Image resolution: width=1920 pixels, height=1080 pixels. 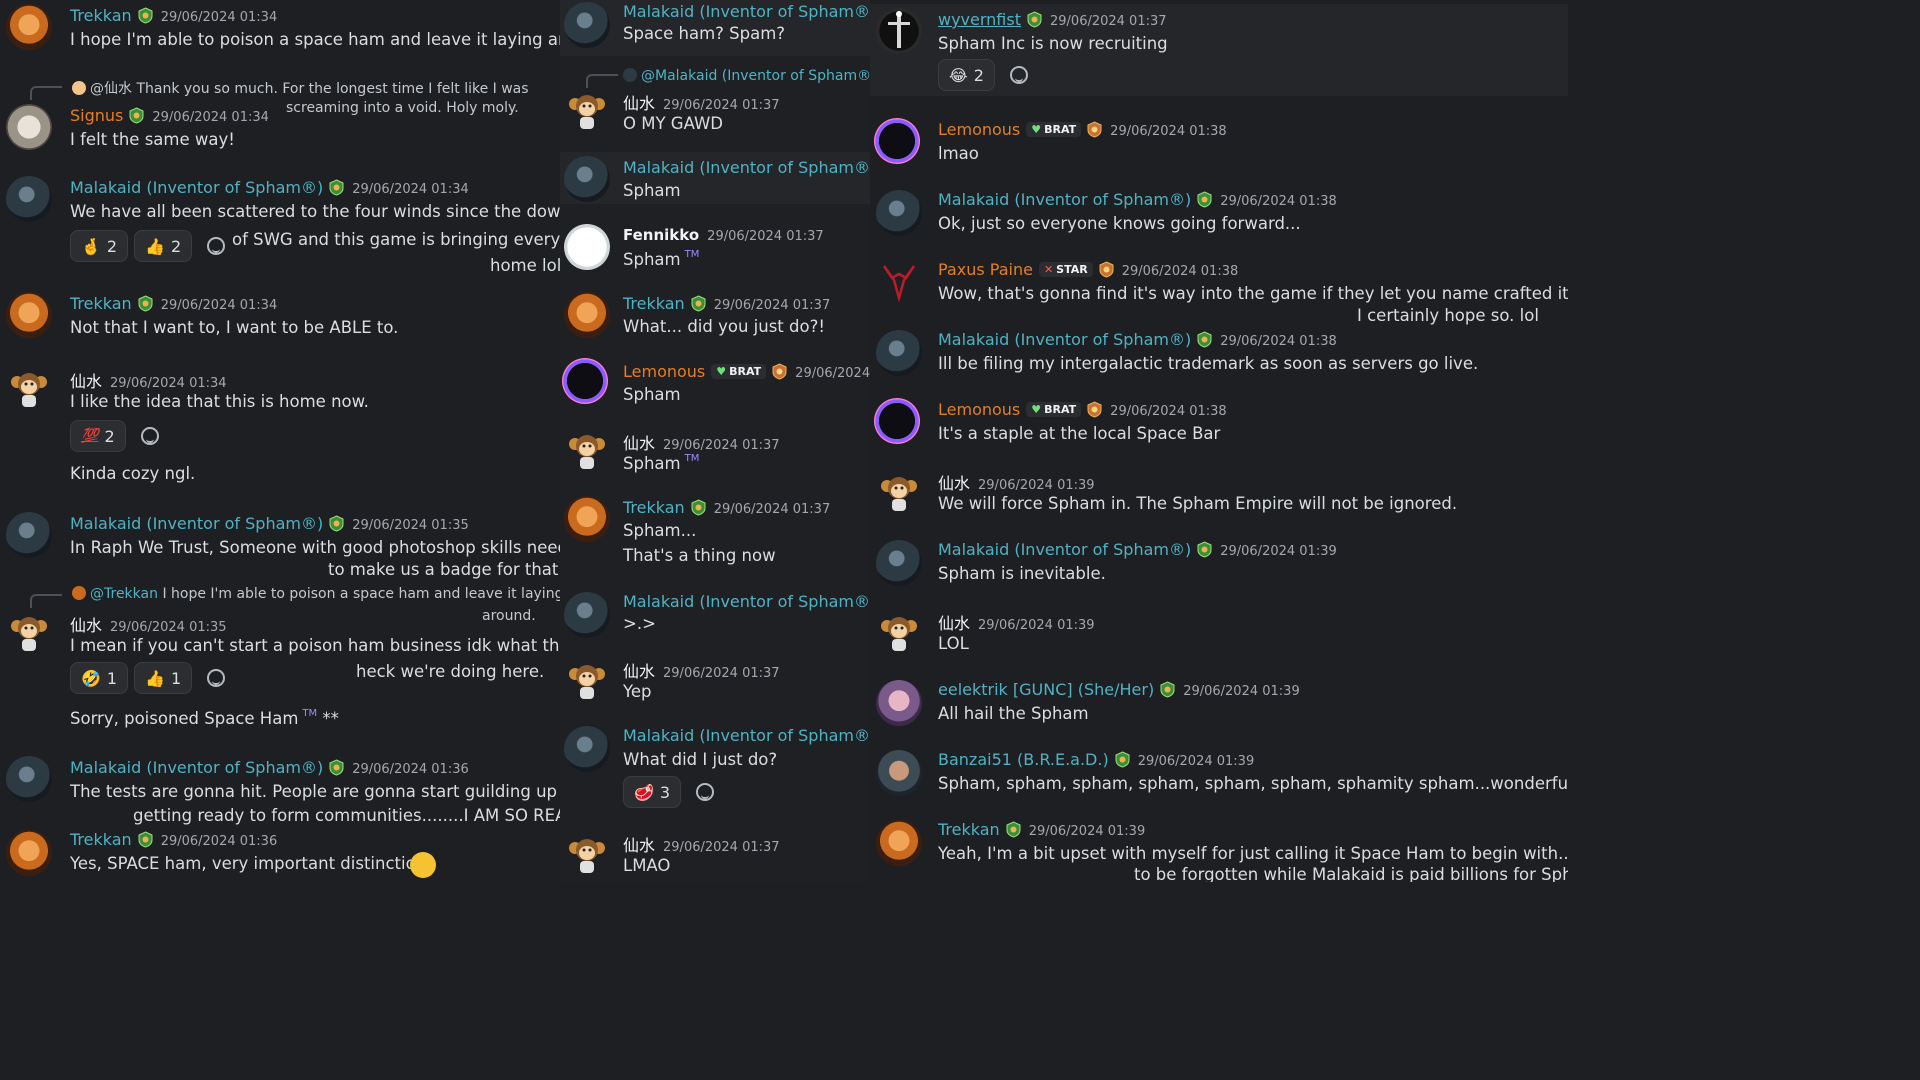 I want to click on reply-preview: @Malakaid (Inventor of Spham®) Sp, so click(x=746, y=76).